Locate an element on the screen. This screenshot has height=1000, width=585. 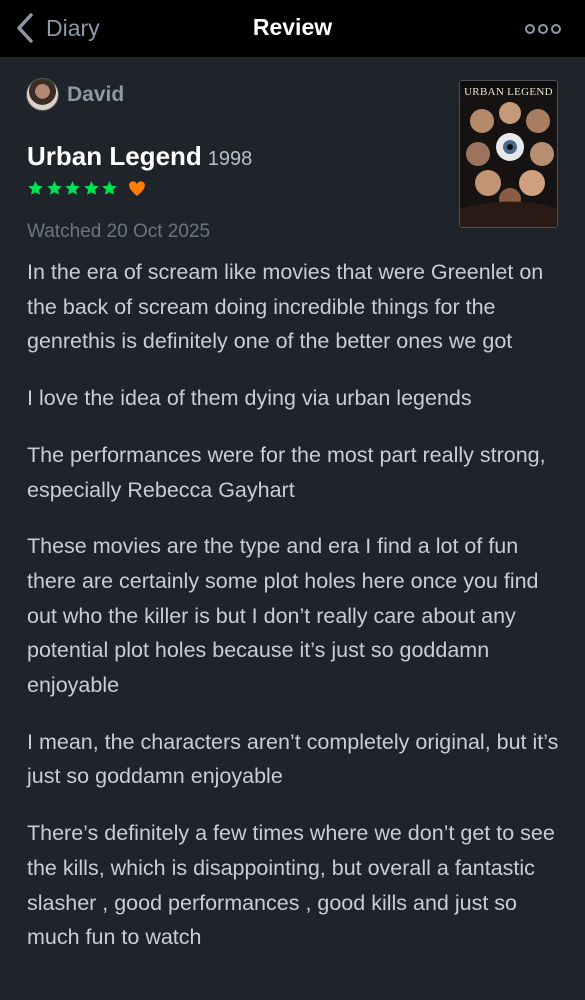
more-options-button is located at coordinates (543, 29).